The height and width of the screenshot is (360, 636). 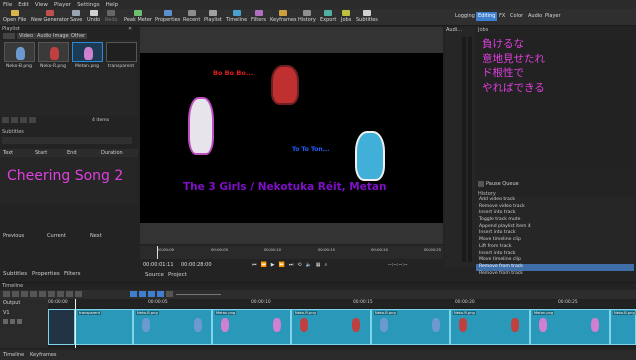 I want to click on menu-file: File, so click(x=7, y=5).